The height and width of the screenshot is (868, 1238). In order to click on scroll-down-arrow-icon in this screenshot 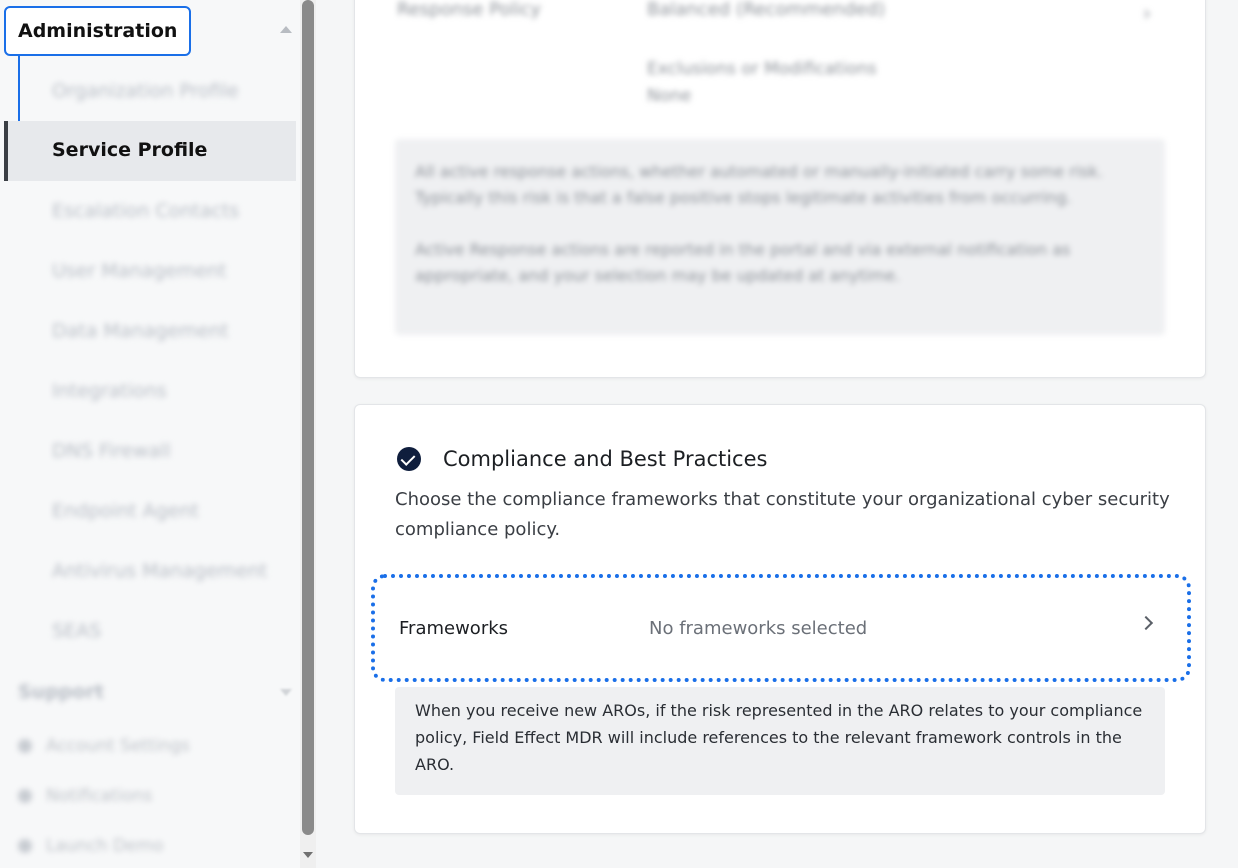, I will do `click(308, 855)`.